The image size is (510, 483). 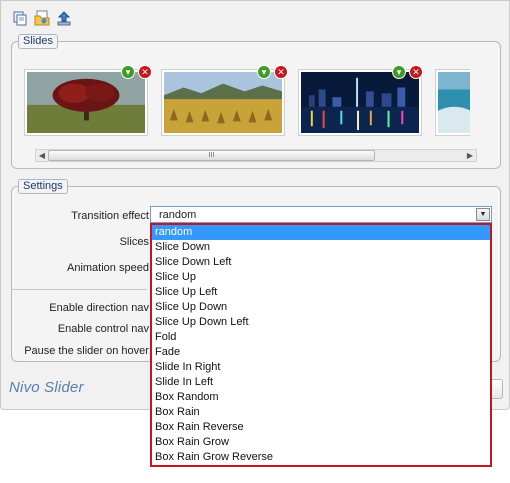 What do you see at coordinates (88, 351) in the screenshot?
I see `pause-on-hover-label: Pause the slider on hover:` at bounding box center [88, 351].